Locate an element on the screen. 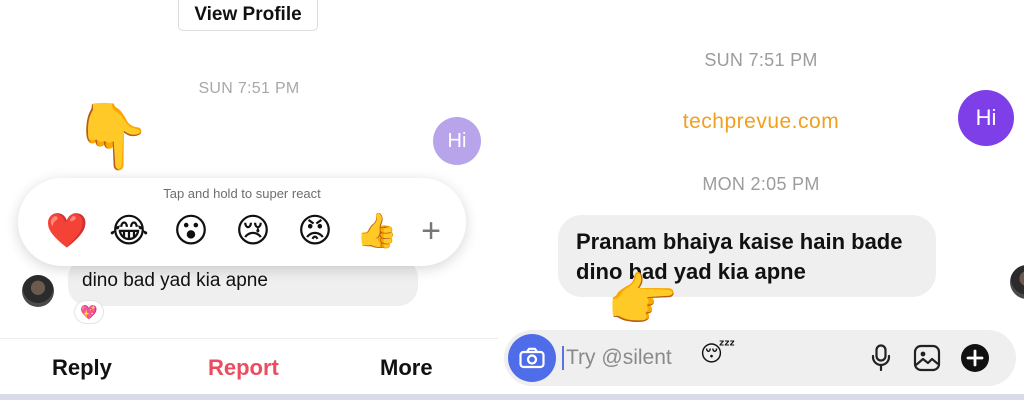 This screenshot has width=1024, height=400. gallery-icon is located at coordinates (927, 358).